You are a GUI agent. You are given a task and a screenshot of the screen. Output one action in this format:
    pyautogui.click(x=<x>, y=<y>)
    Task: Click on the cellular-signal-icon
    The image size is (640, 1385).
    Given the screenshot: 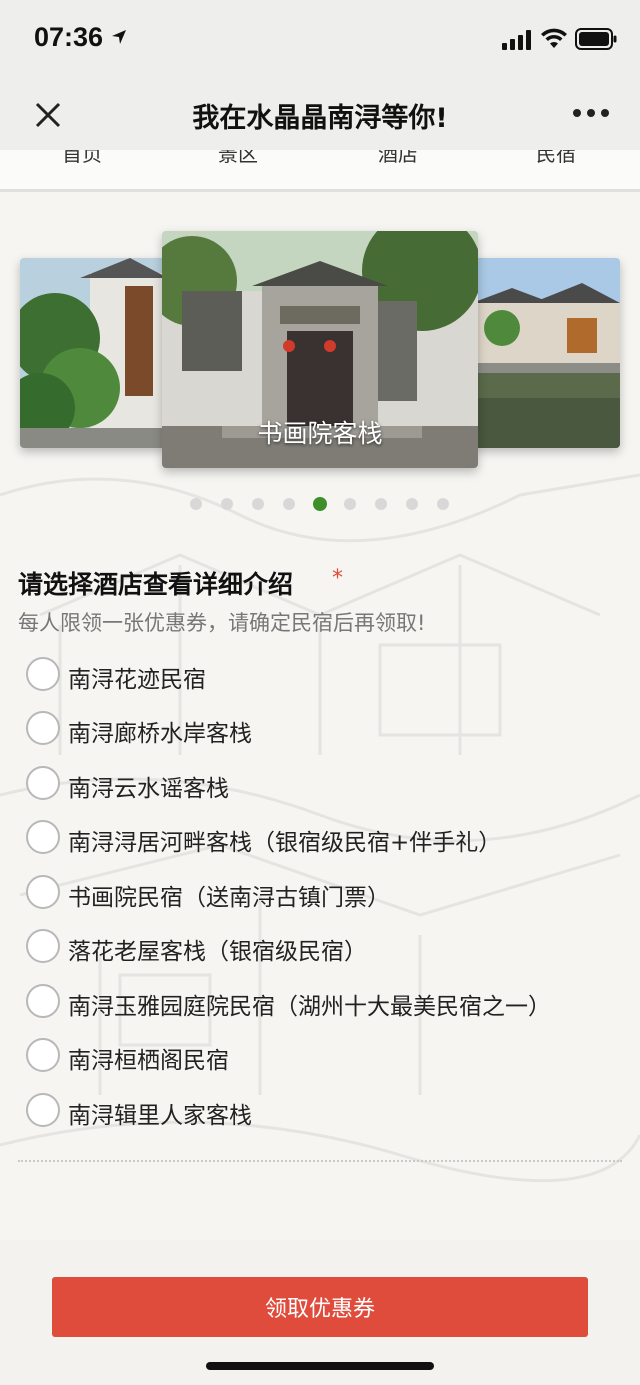 What is the action you would take?
    pyautogui.click(x=516, y=40)
    